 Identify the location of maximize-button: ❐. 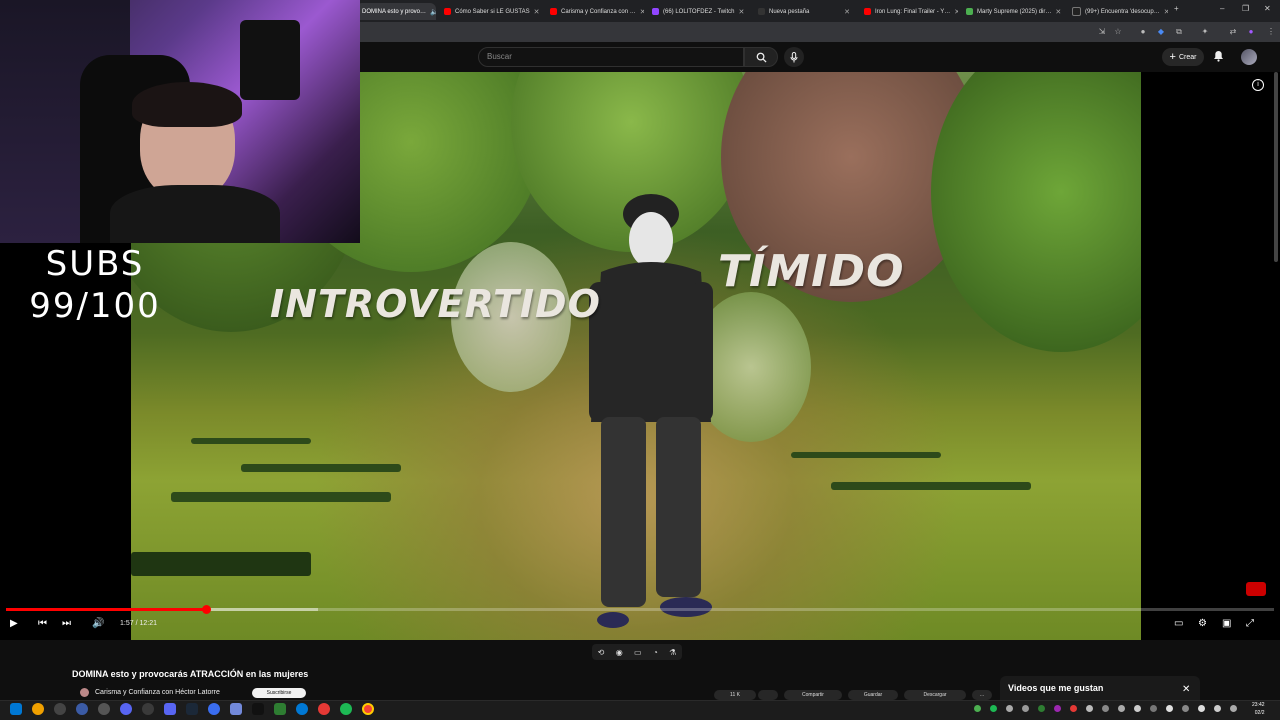
(1245, 8).